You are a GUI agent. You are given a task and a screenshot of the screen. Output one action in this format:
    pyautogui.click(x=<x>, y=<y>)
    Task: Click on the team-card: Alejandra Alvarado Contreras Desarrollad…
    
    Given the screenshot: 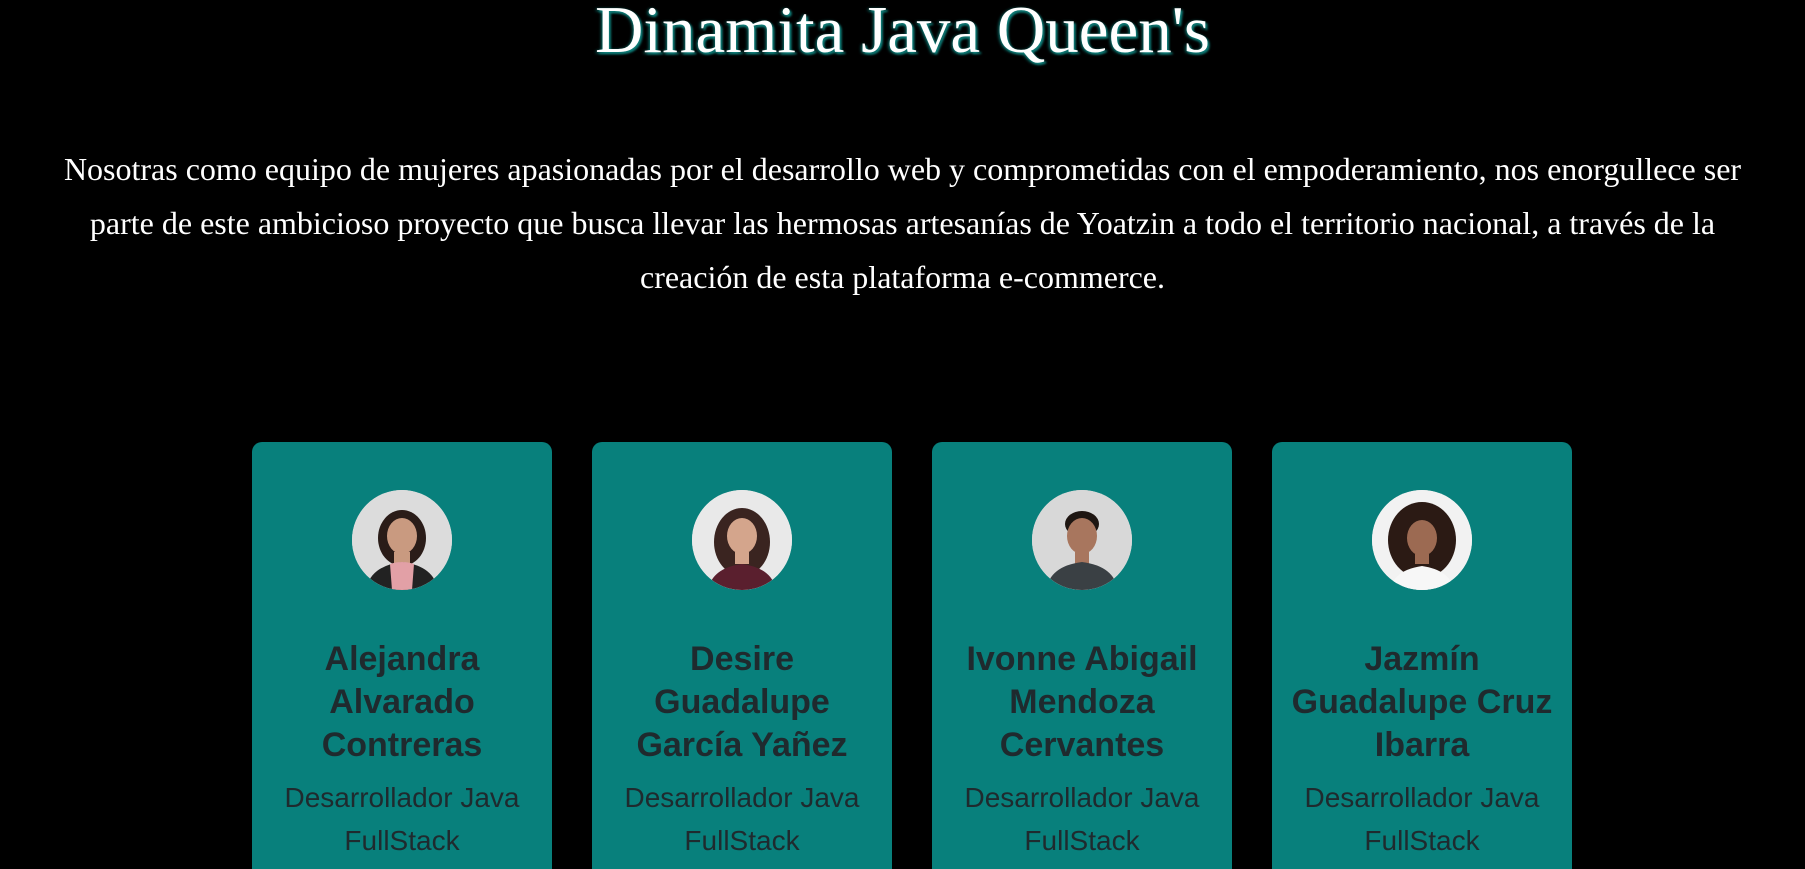 What is the action you would take?
    pyautogui.click(x=402, y=655)
    